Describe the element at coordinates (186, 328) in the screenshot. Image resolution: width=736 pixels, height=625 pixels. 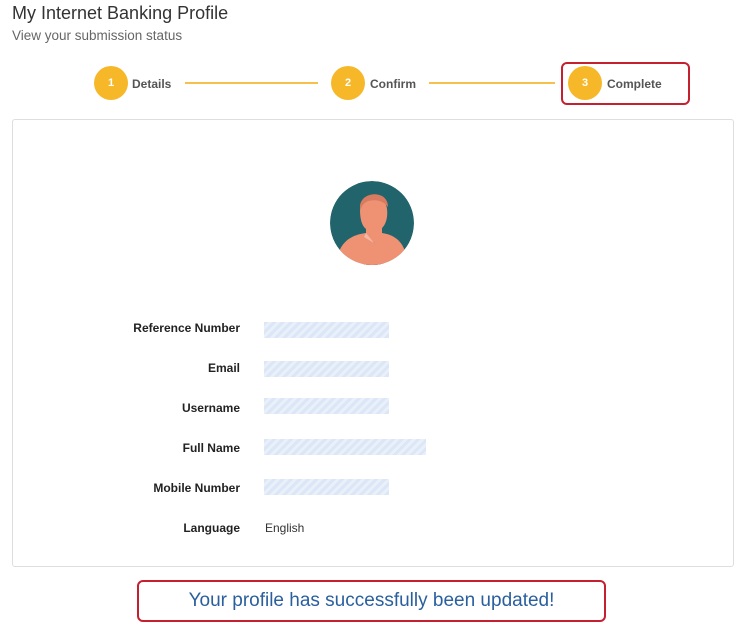
I see `reference-number-label: Reference Number` at that location.